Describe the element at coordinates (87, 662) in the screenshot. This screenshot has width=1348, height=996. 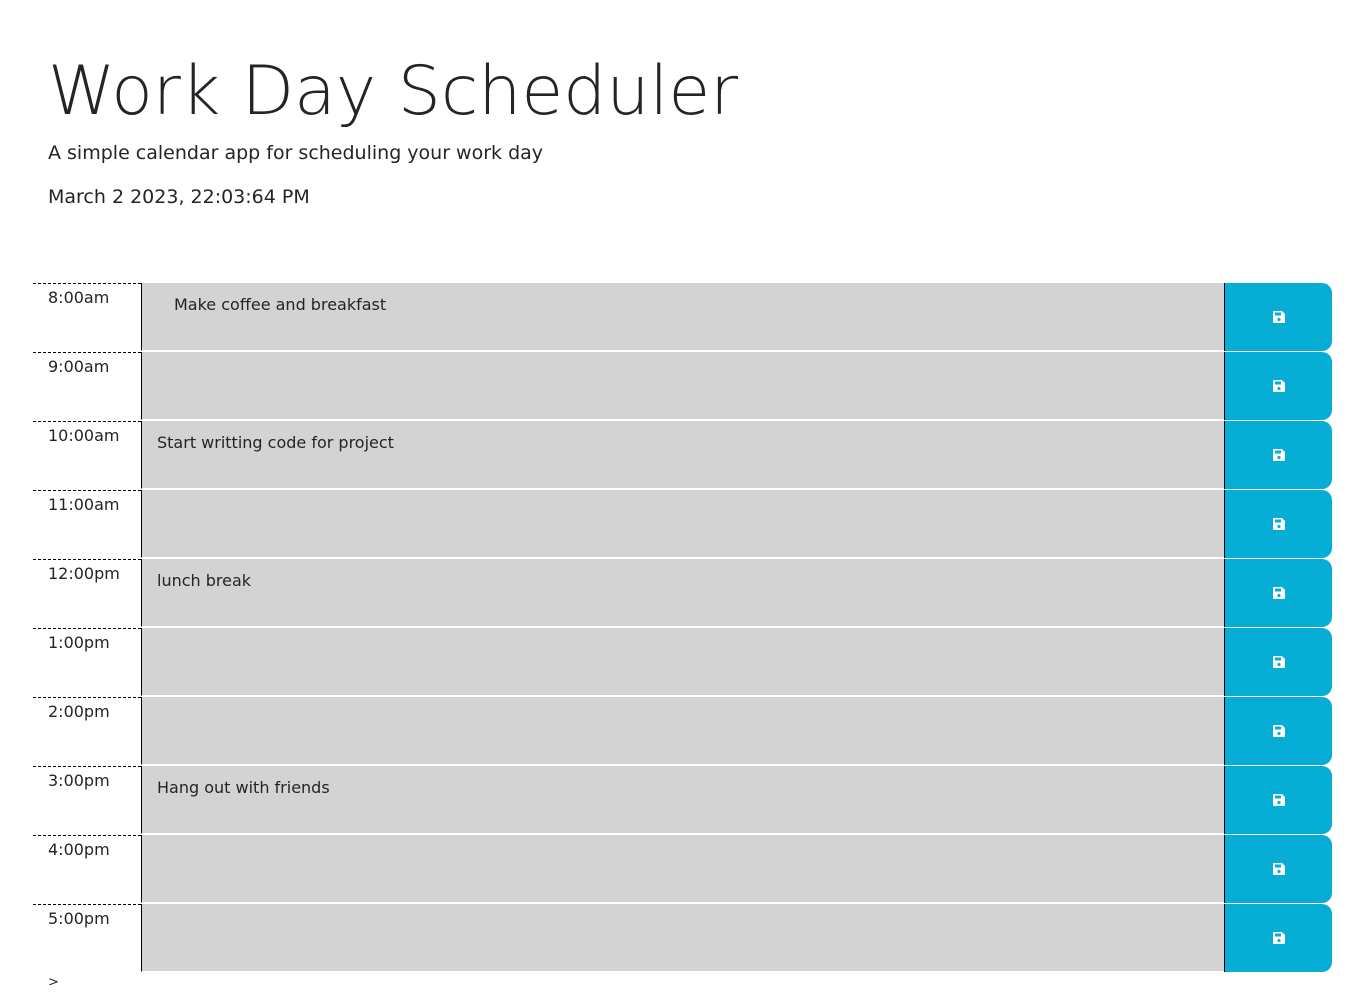
I see `hour-label: 1:00pm` at that location.